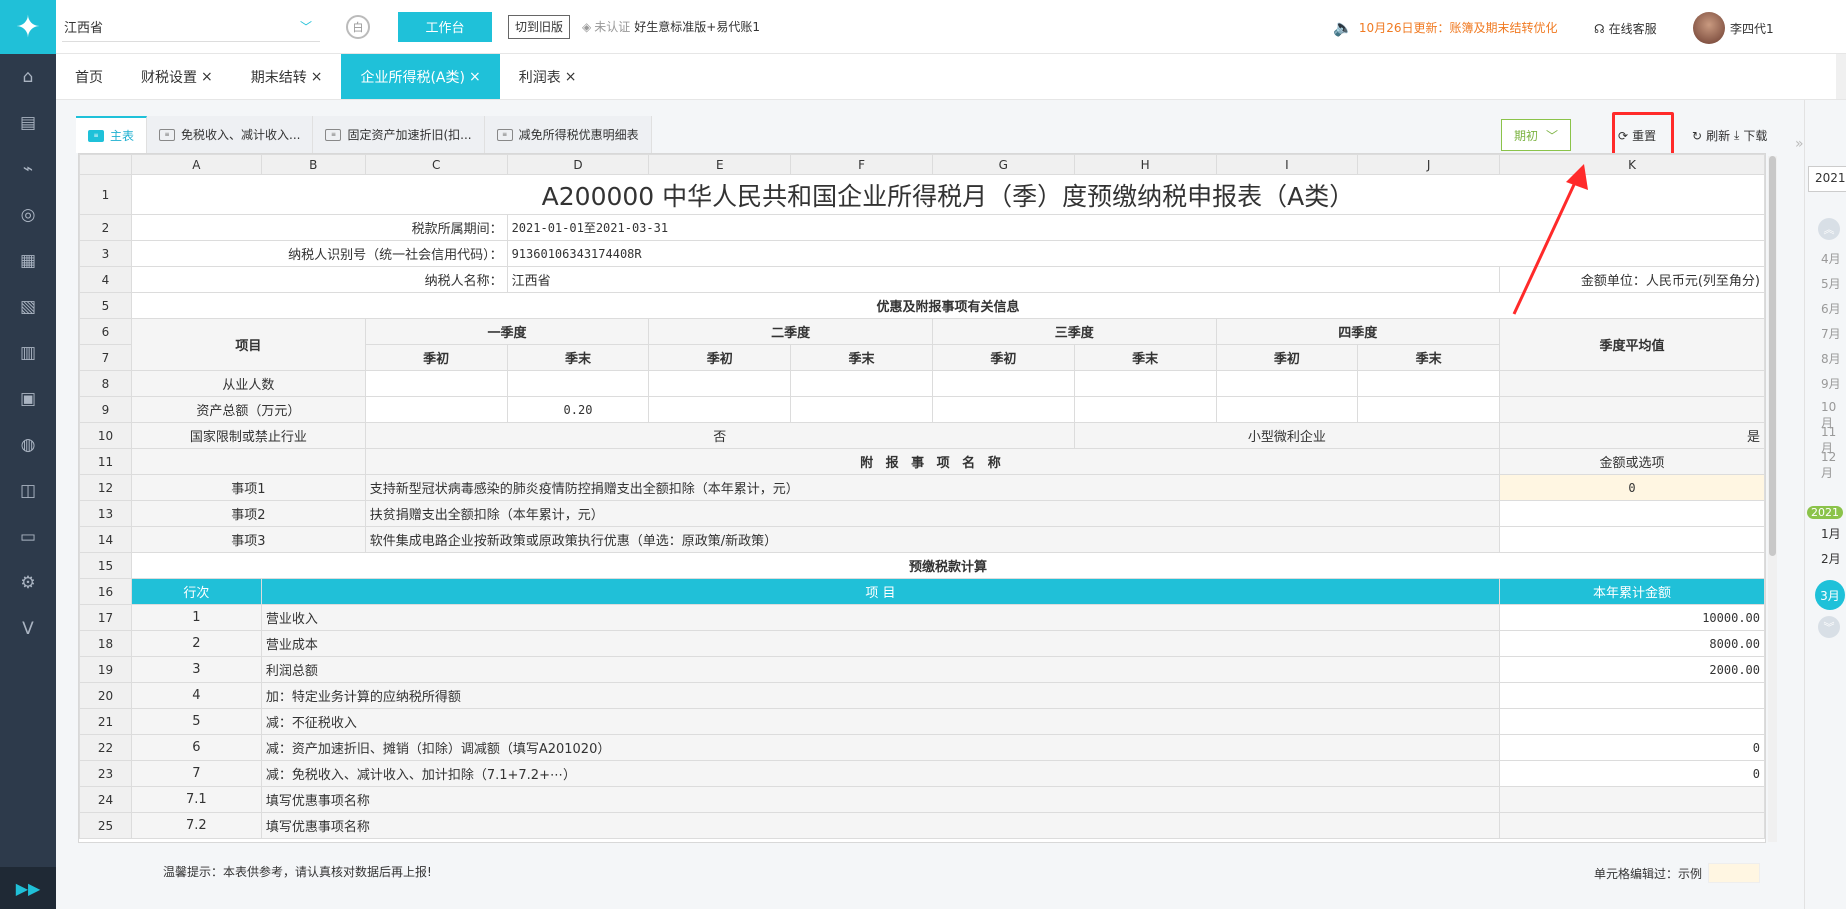 The height and width of the screenshot is (909, 1846). What do you see at coordinates (28, 399) in the screenshot?
I see `invoice-icon: ▣` at bounding box center [28, 399].